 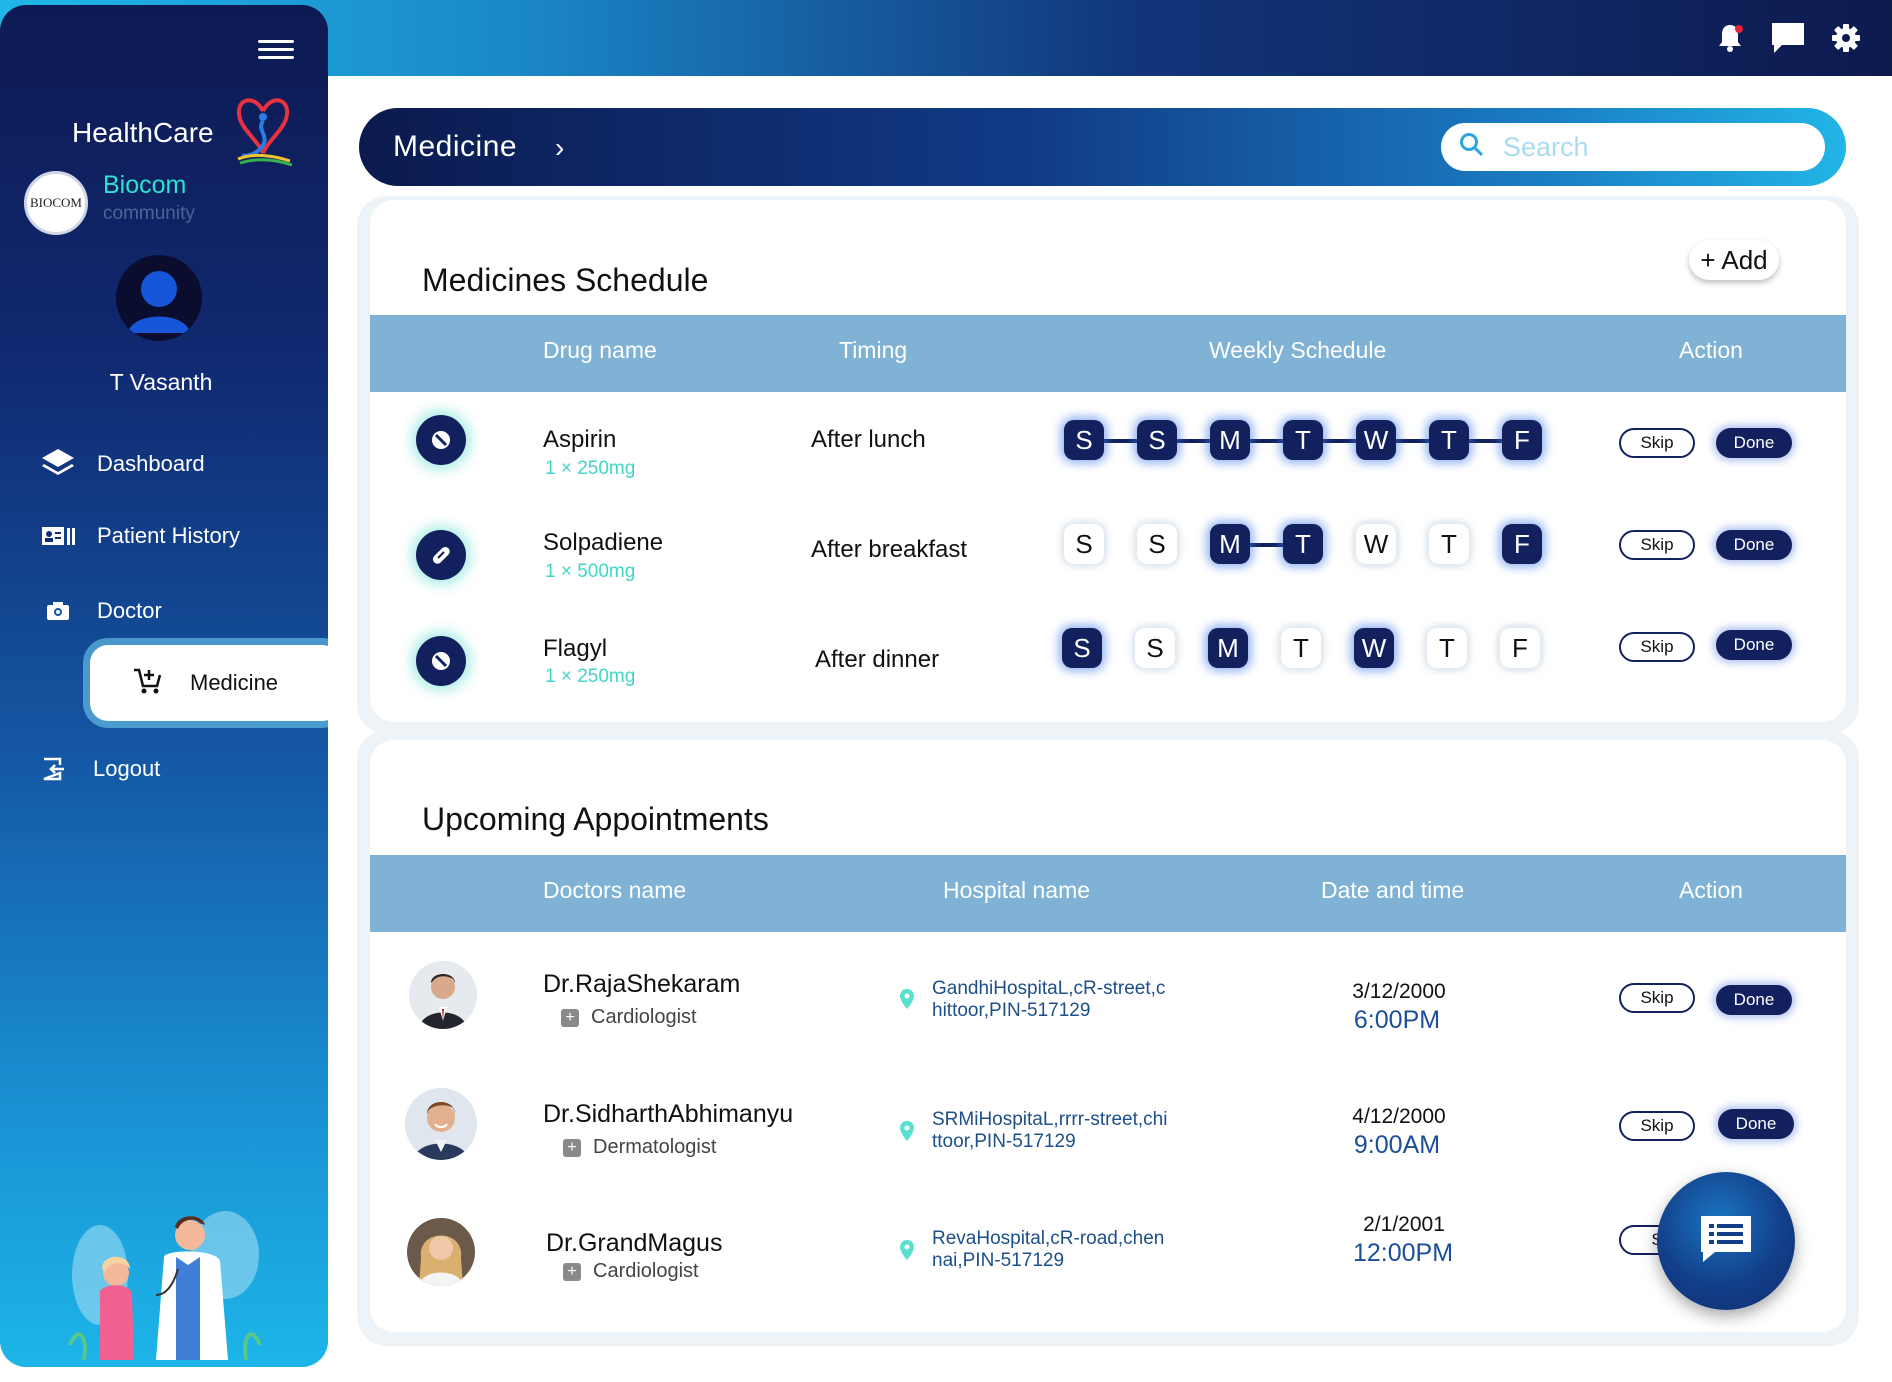 I want to click on specialty-label: Dermatologist, so click(x=655, y=1147).